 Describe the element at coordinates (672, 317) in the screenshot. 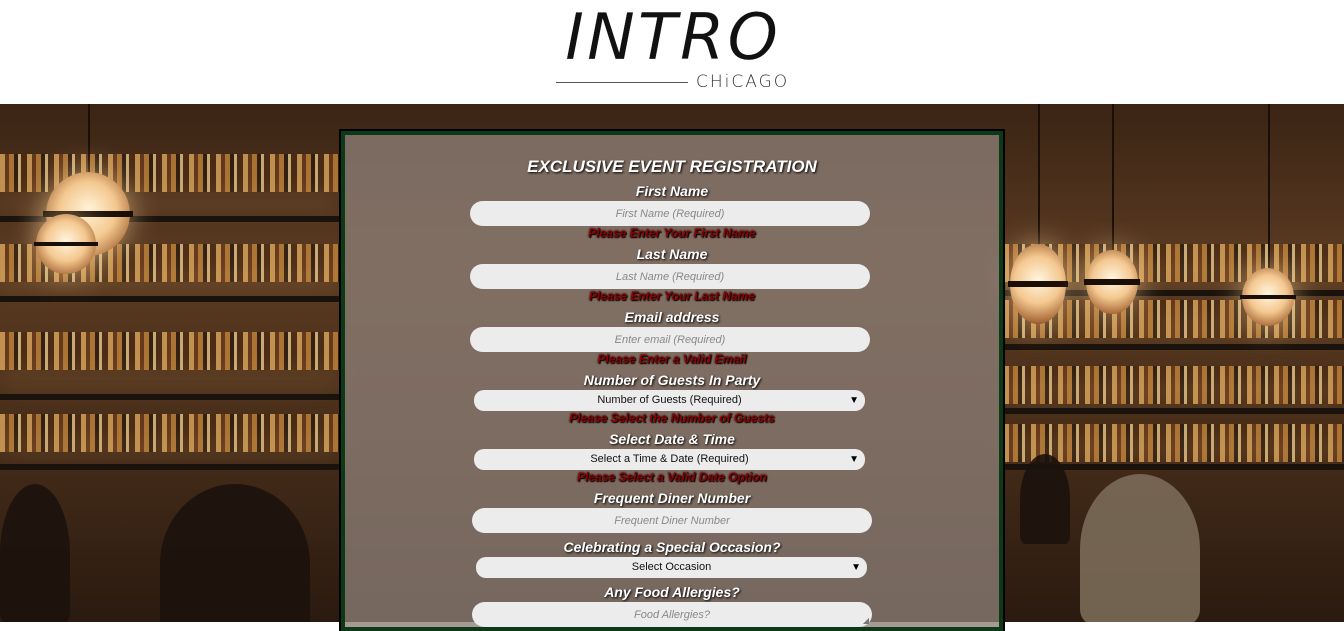

I see `email-label: Email address` at that location.